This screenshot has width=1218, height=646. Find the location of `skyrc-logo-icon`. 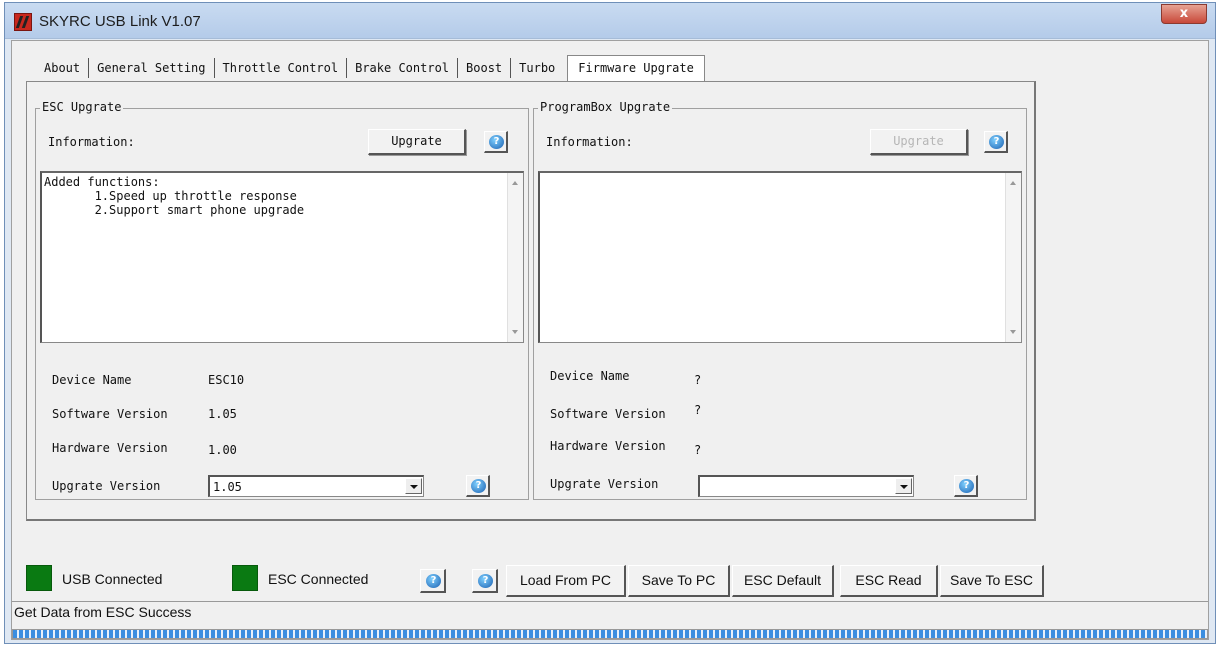

skyrc-logo-icon is located at coordinates (23, 22).